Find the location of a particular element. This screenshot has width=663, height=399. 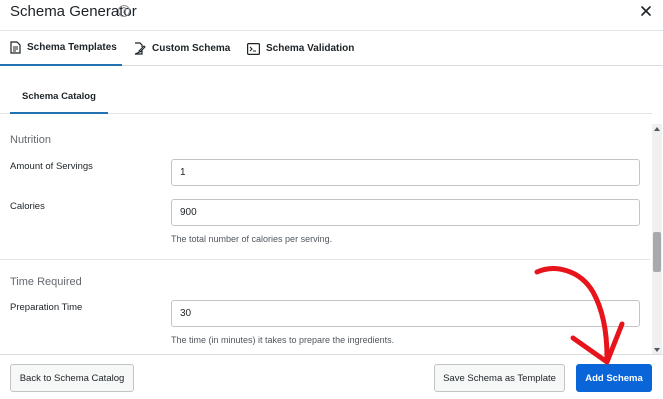

section-title-time-required: Time Required is located at coordinates (46, 282).